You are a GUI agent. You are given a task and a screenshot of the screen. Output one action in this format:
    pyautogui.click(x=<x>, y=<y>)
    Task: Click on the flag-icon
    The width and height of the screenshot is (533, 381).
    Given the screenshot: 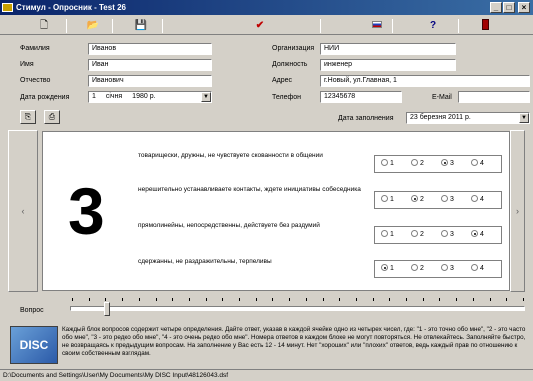 What is the action you would take?
    pyautogui.click(x=377, y=26)
    